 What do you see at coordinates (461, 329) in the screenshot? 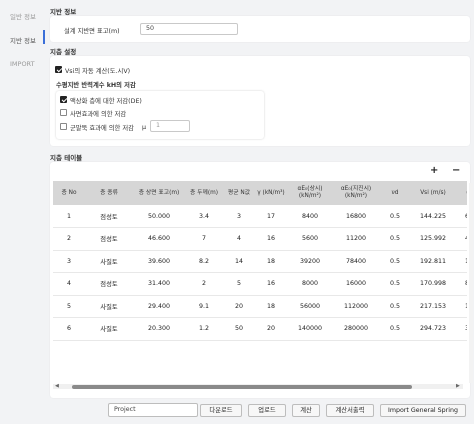
I see `table-cell: 34` at bounding box center [461, 329].